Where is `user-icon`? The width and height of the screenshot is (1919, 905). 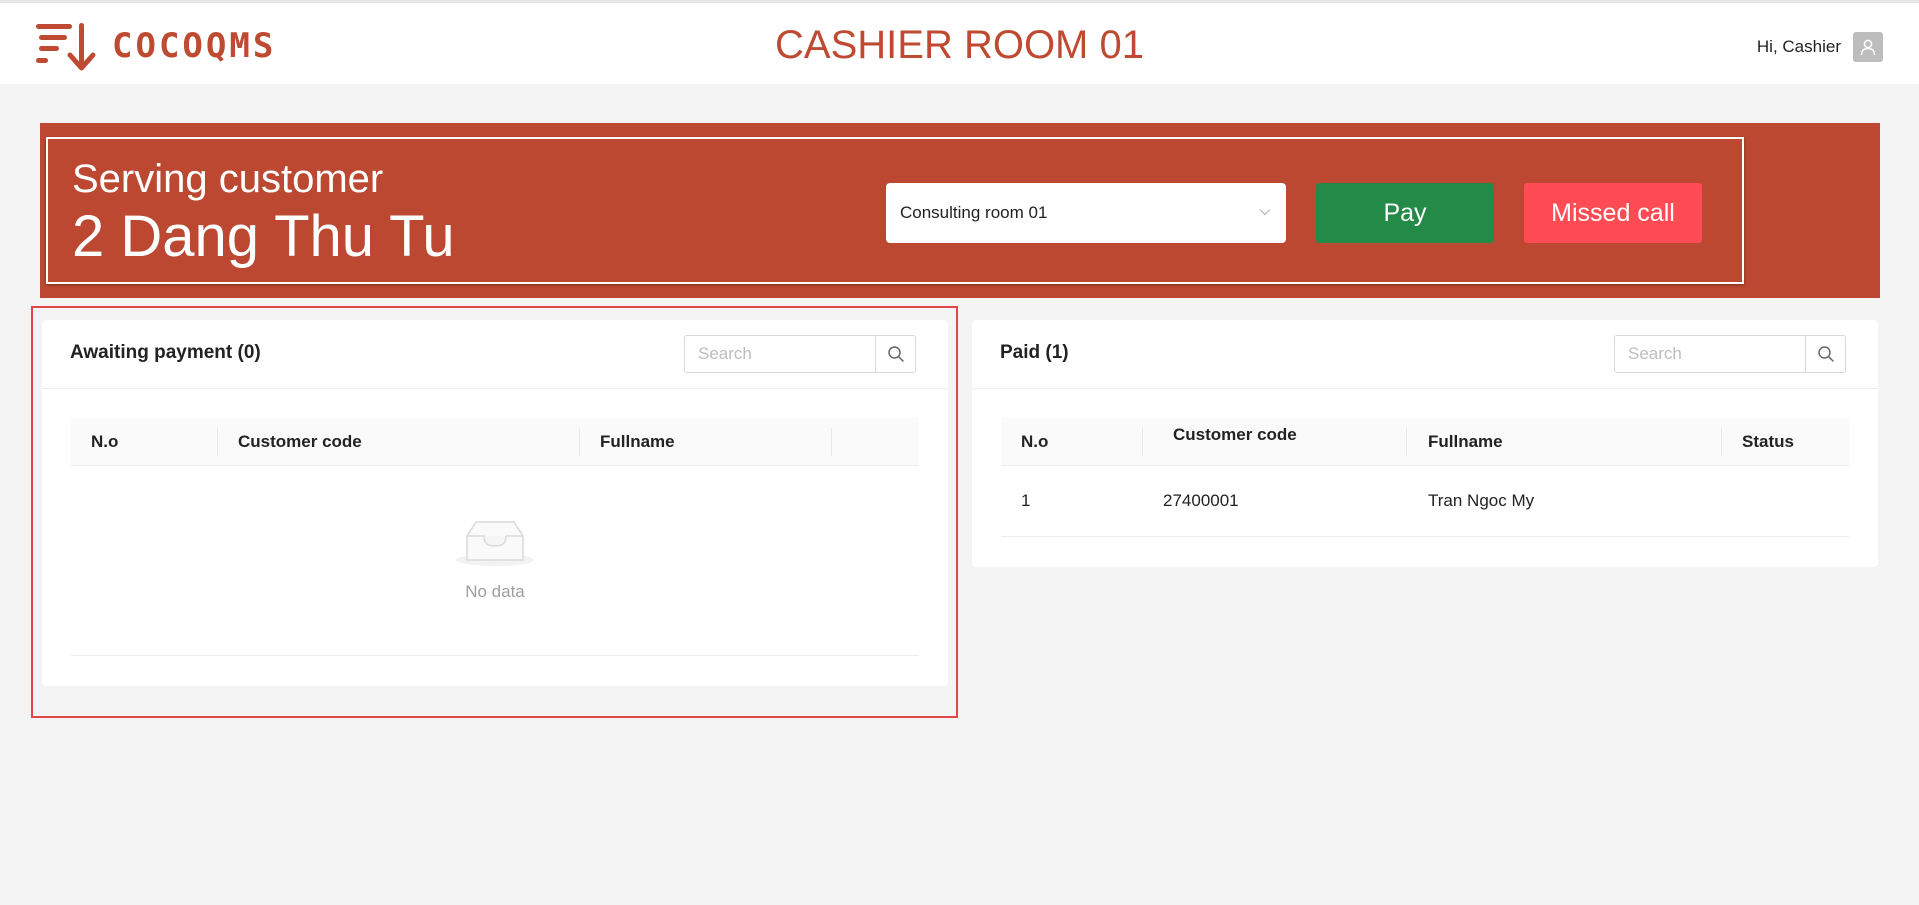 user-icon is located at coordinates (1868, 47).